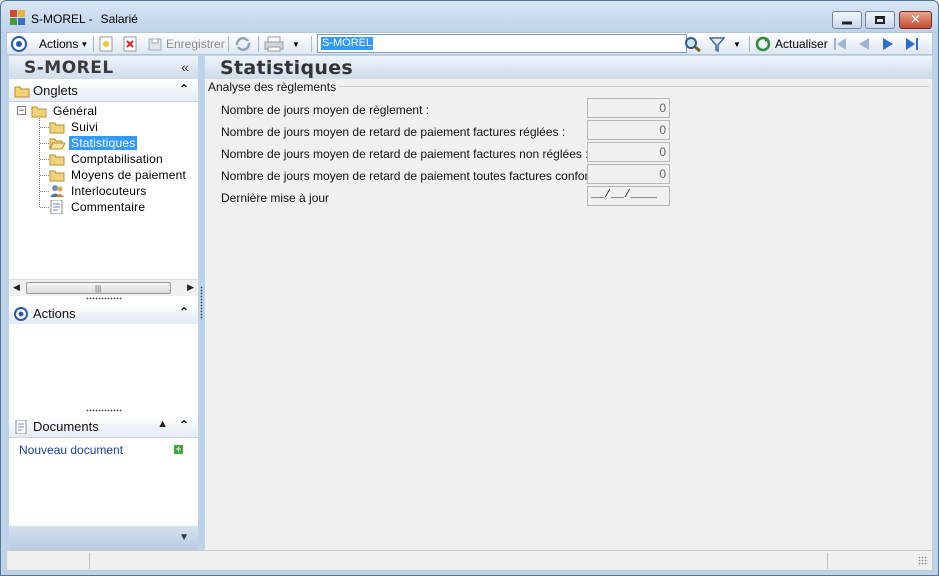 The width and height of the screenshot is (939, 576). Describe the element at coordinates (106, 44) in the screenshot. I see `new-button` at that location.